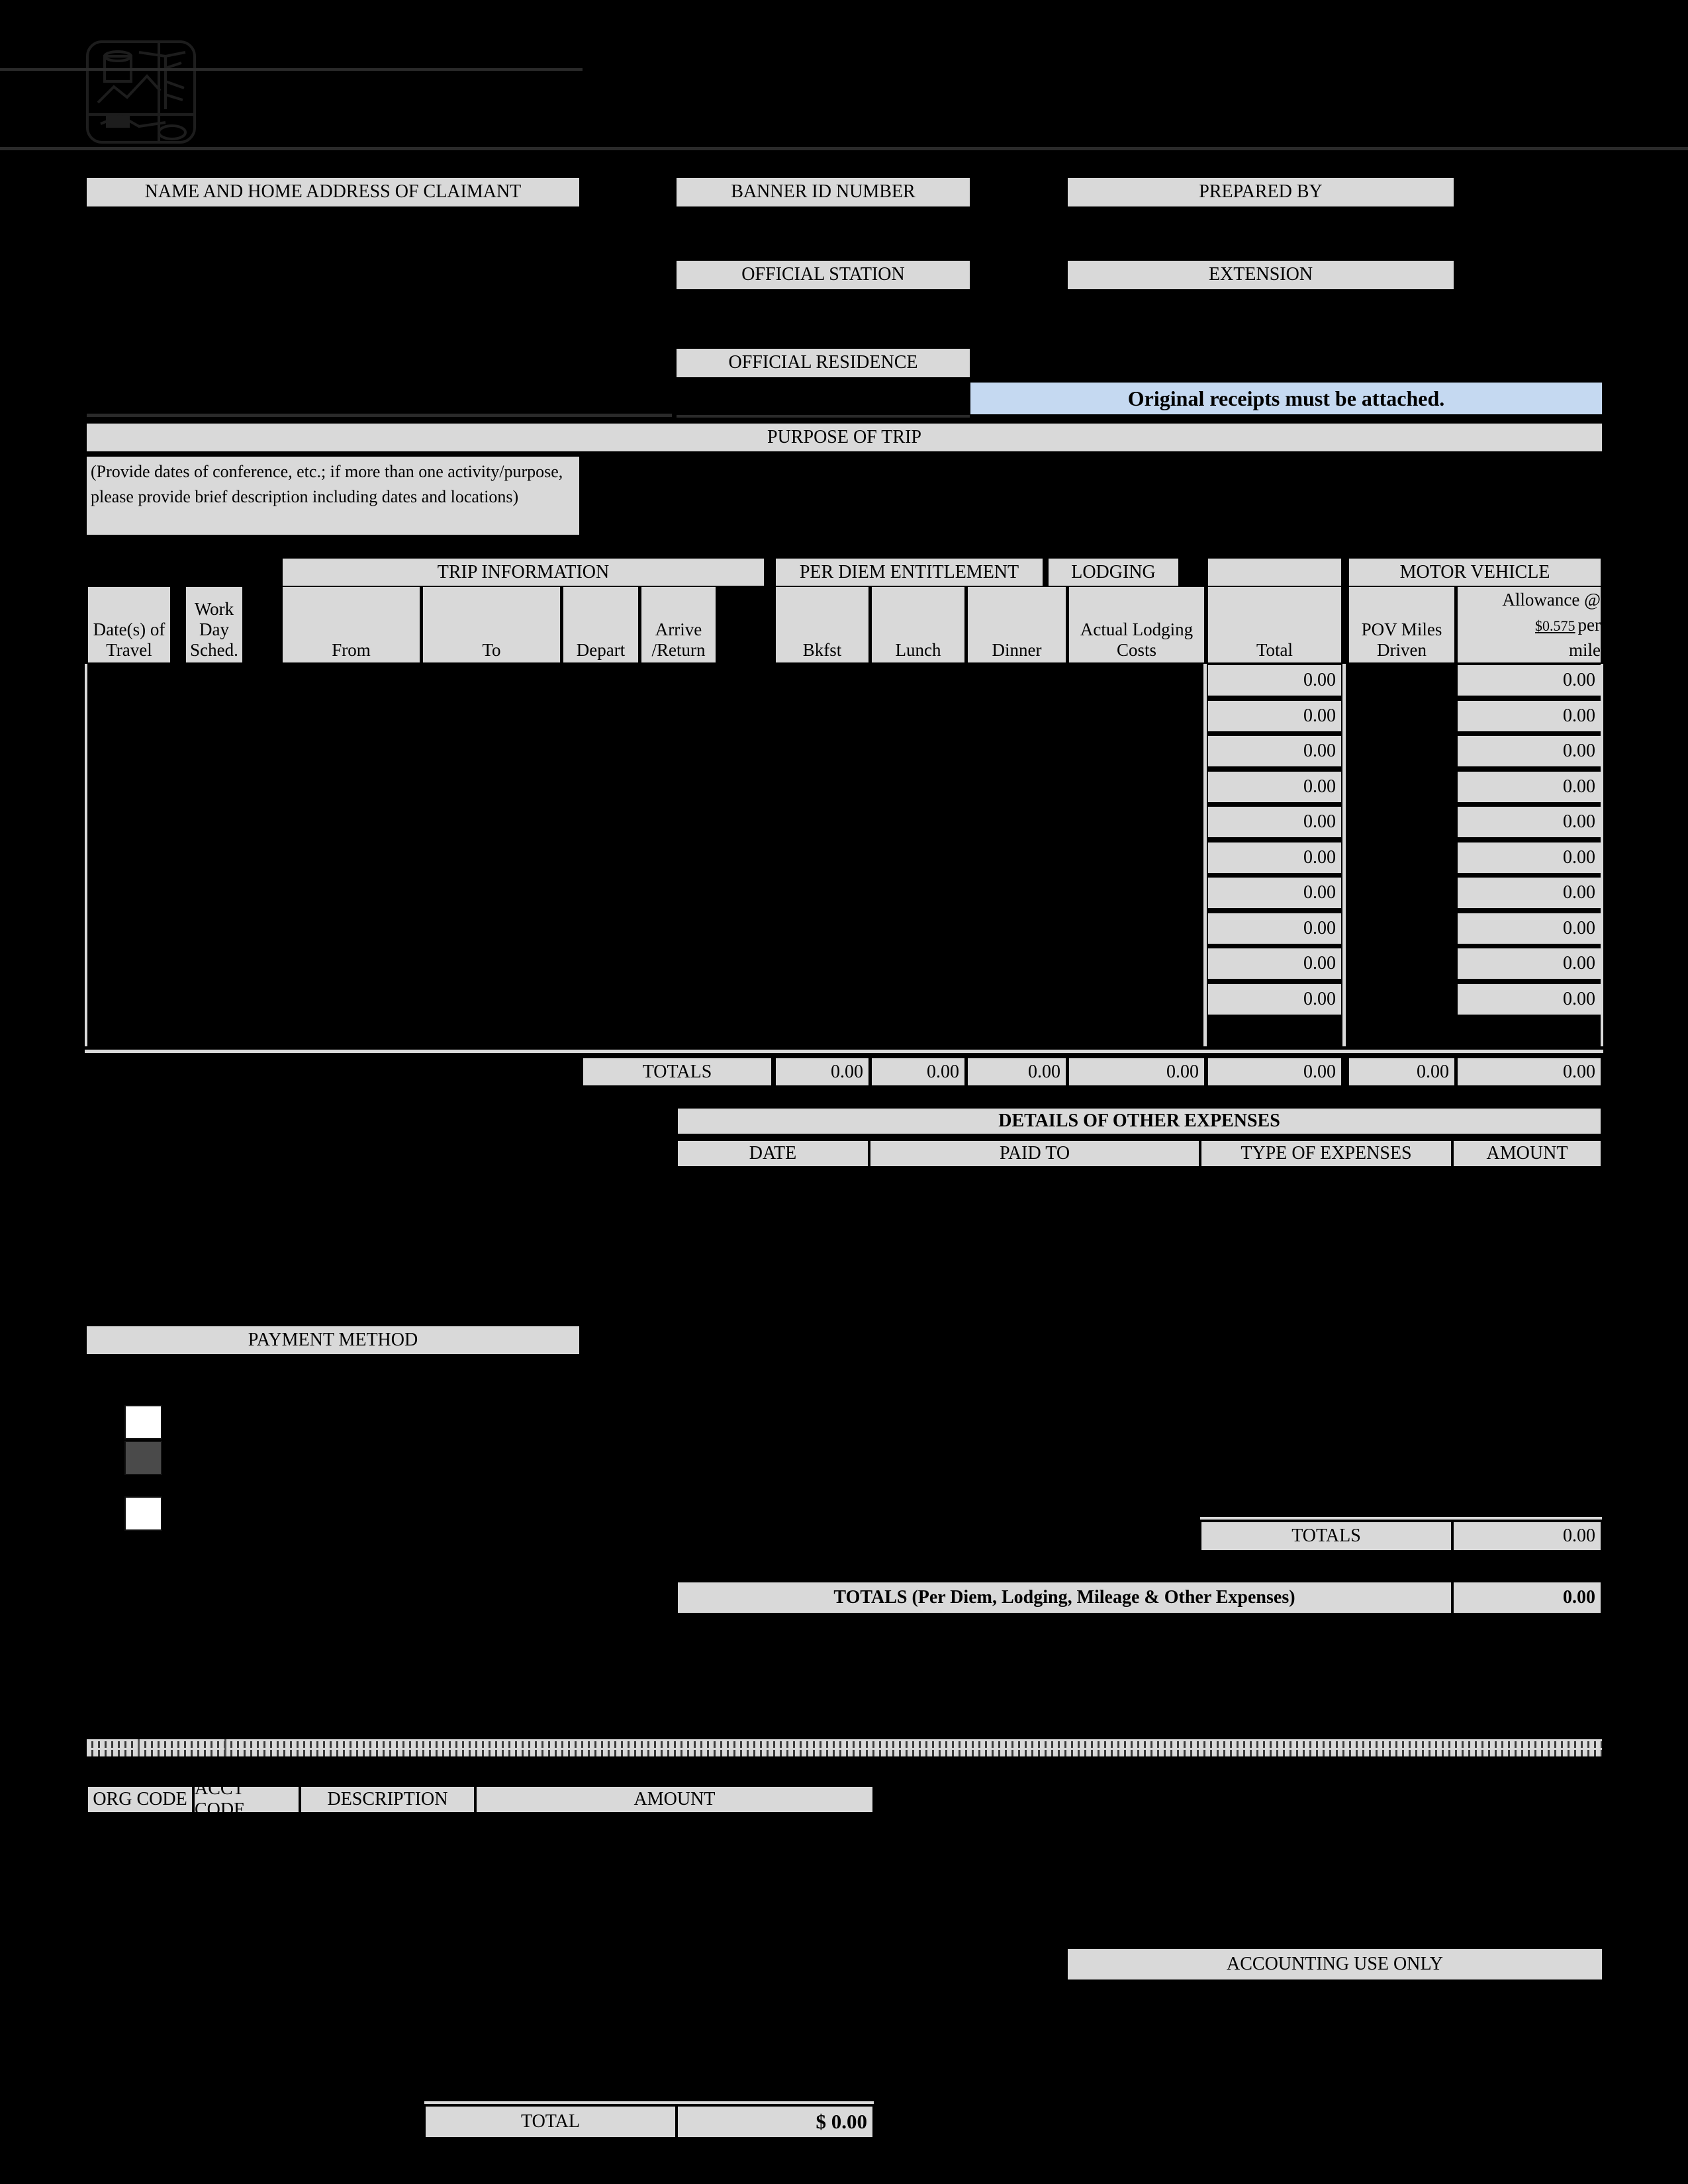 Image resolution: width=1688 pixels, height=2184 pixels. Describe the element at coordinates (129, 639) in the screenshot. I see `column-header-dates-of-travel-text: Date(s) of Travel` at that location.